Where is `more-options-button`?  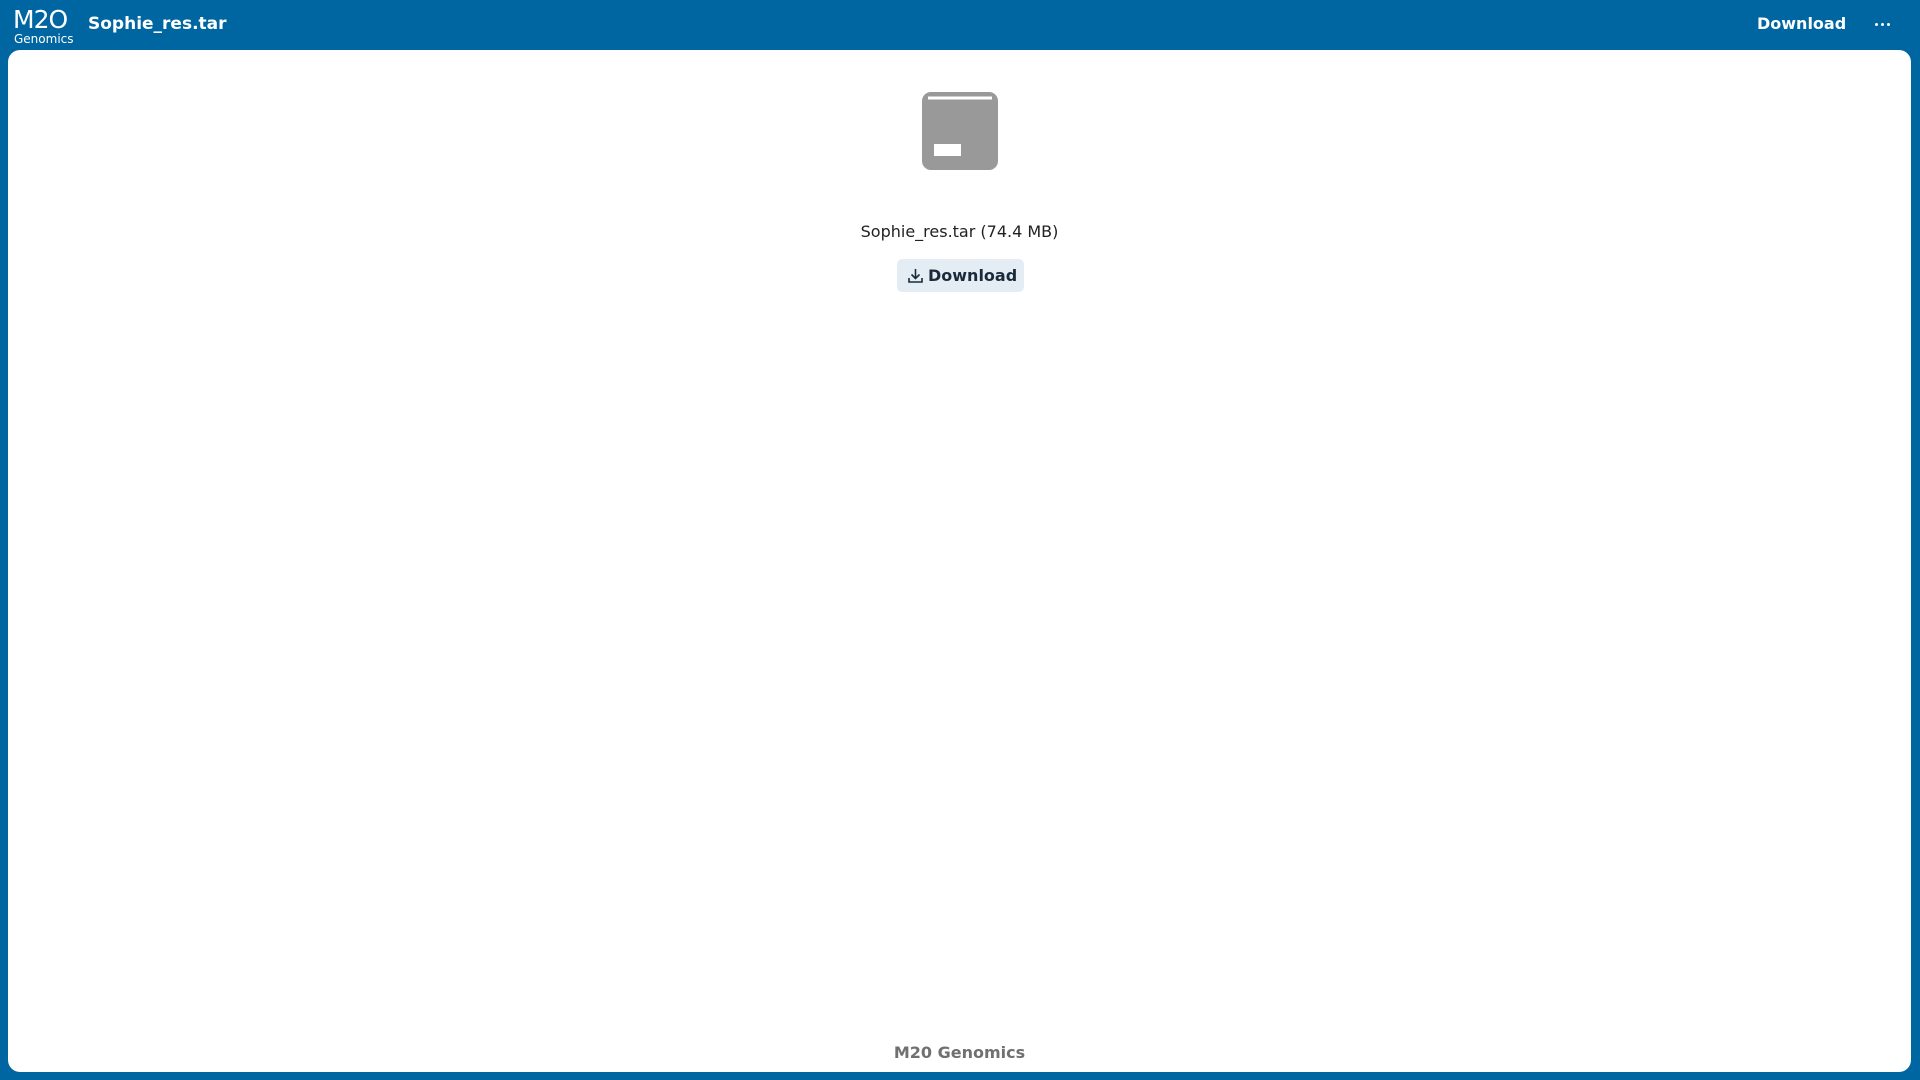 more-options-button is located at coordinates (1882, 24).